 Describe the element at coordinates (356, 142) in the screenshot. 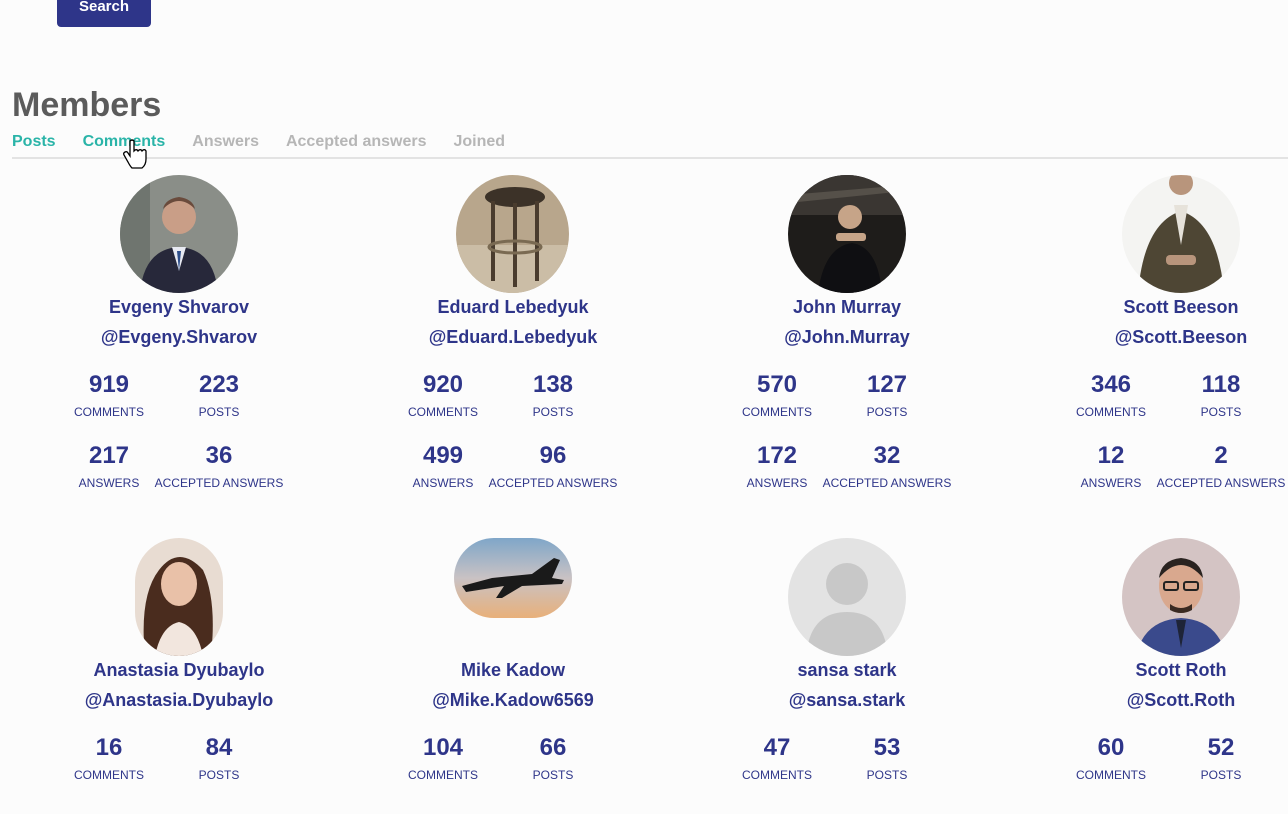

I see `tab-accepted-answers: Accepted answers` at that location.